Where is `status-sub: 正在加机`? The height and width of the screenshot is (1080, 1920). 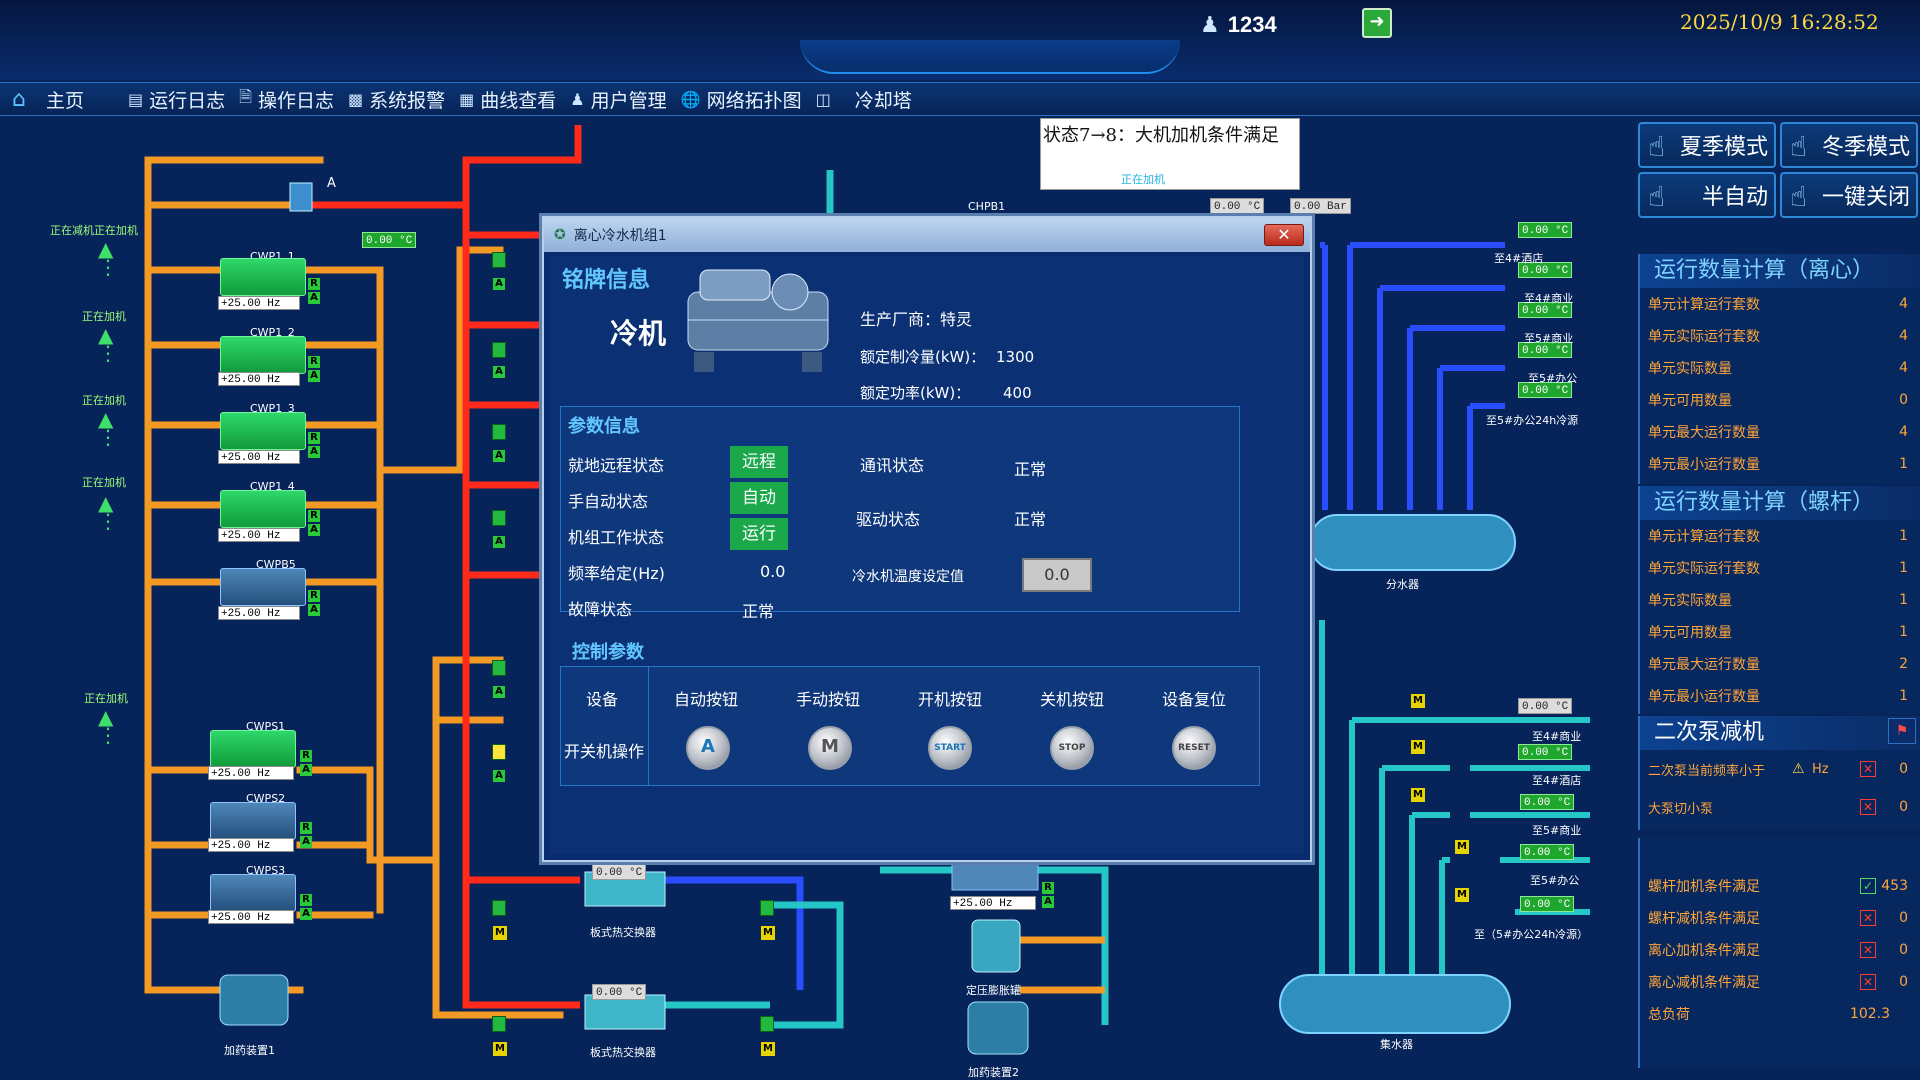 status-sub: 正在加机 is located at coordinates (1143, 179).